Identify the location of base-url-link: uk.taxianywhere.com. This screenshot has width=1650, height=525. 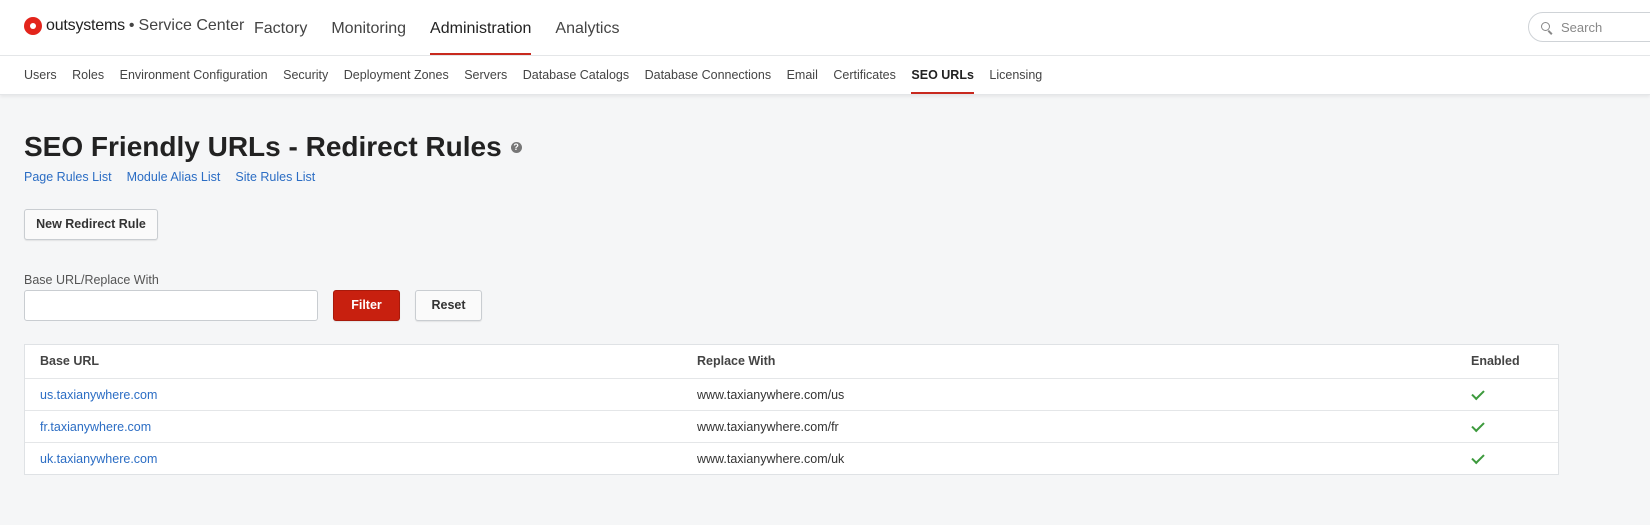
(98, 459).